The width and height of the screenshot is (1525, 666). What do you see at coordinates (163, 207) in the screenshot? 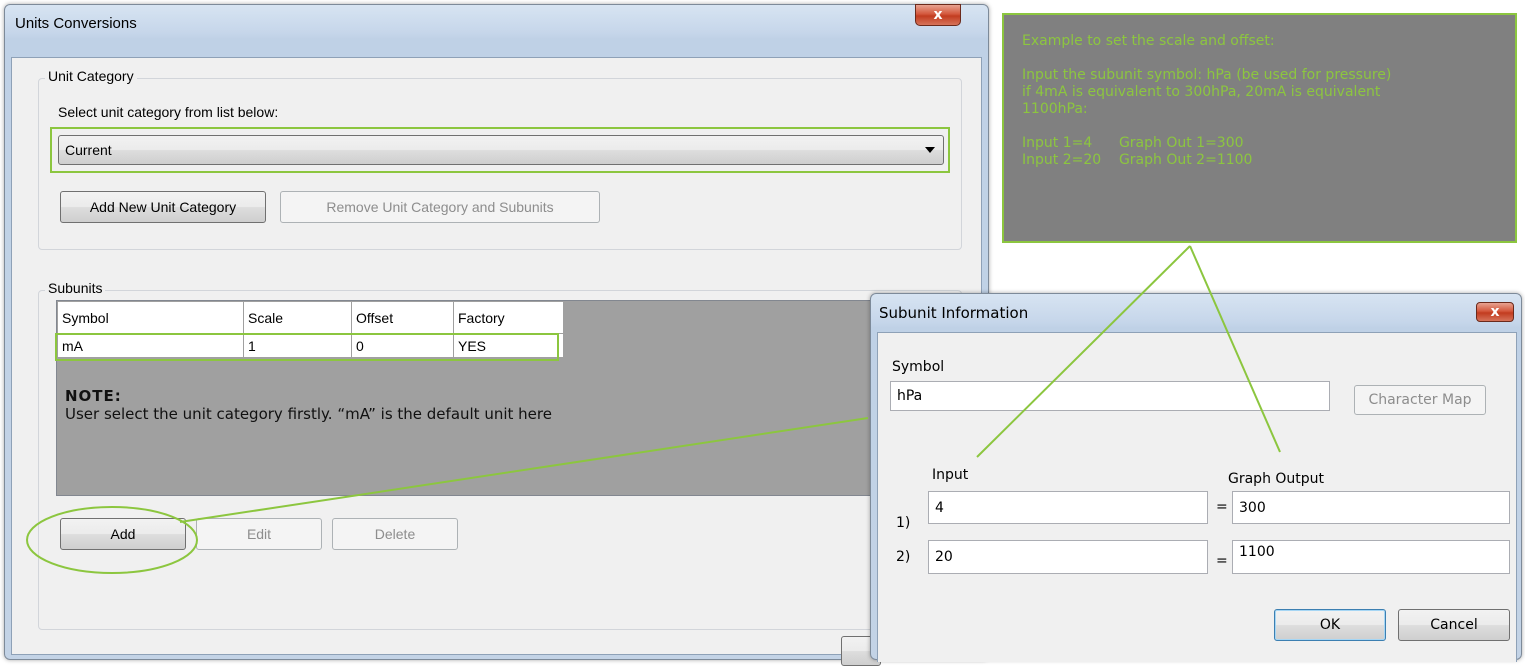
I see `add-new-unit-category-button: Add New Unit Category` at bounding box center [163, 207].